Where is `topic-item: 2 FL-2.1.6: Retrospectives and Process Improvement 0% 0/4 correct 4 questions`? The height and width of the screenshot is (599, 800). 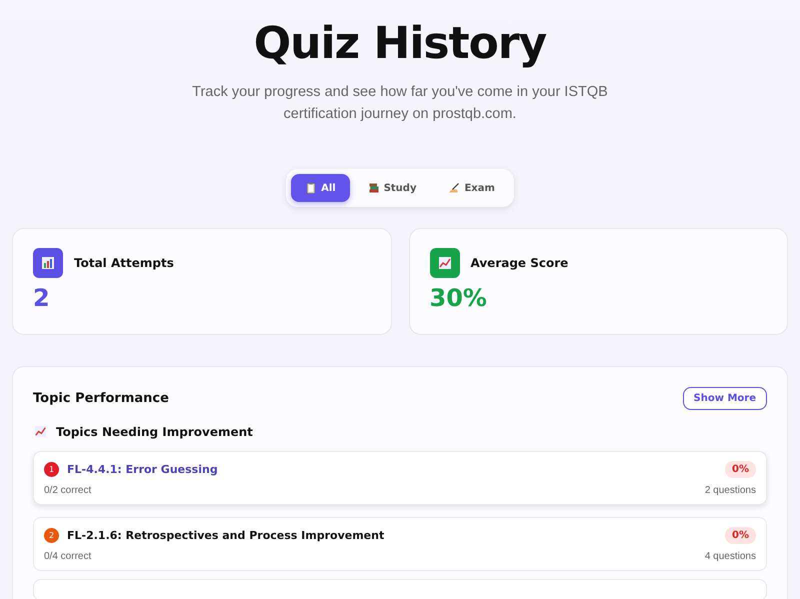 topic-item: 2 FL-2.1.6: Retrospectives and Process Improvement 0% 0/4 correct 4 questions is located at coordinates (400, 544).